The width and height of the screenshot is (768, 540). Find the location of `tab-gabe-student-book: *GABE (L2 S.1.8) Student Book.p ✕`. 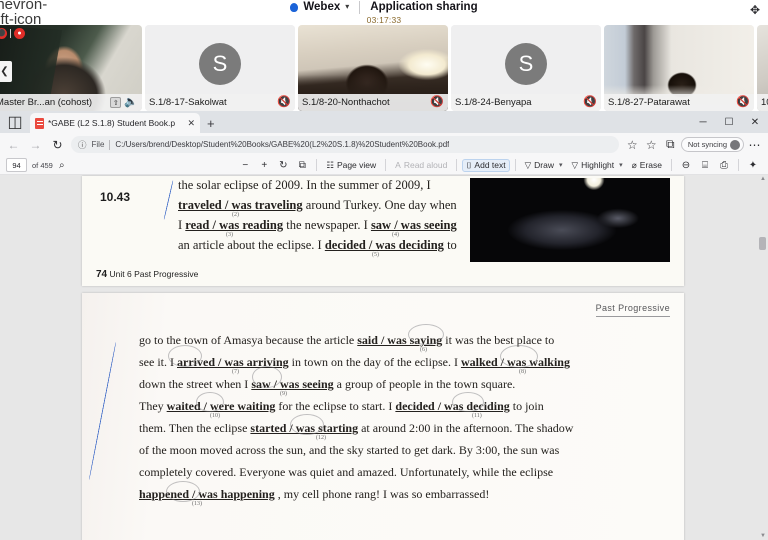

tab-gabe-student-book: *GABE (L2 S.1.8) Student Book.p ✕ is located at coordinates (115, 123).